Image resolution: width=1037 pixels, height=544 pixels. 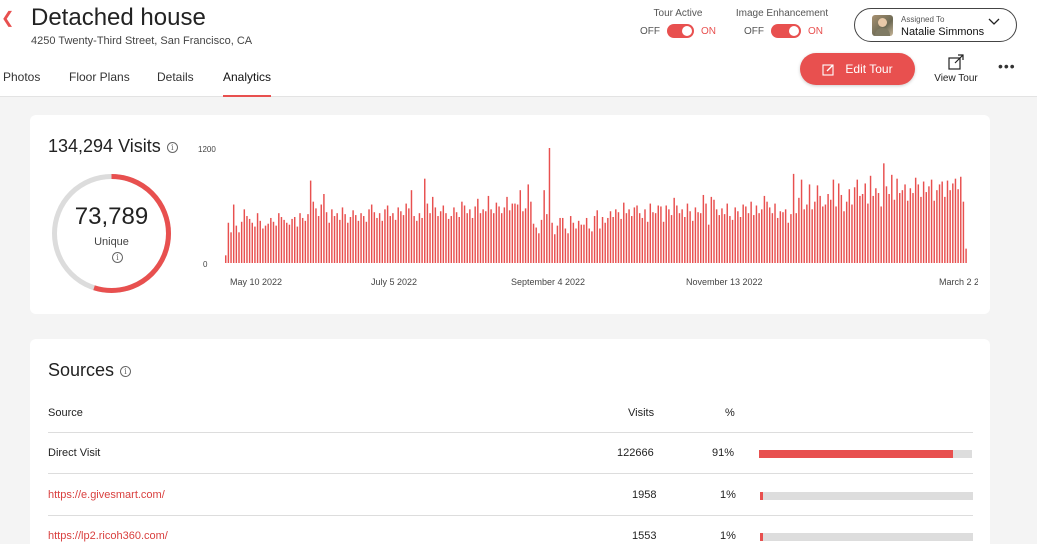 I want to click on page-title: Detached house, so click(x=118, y=17).